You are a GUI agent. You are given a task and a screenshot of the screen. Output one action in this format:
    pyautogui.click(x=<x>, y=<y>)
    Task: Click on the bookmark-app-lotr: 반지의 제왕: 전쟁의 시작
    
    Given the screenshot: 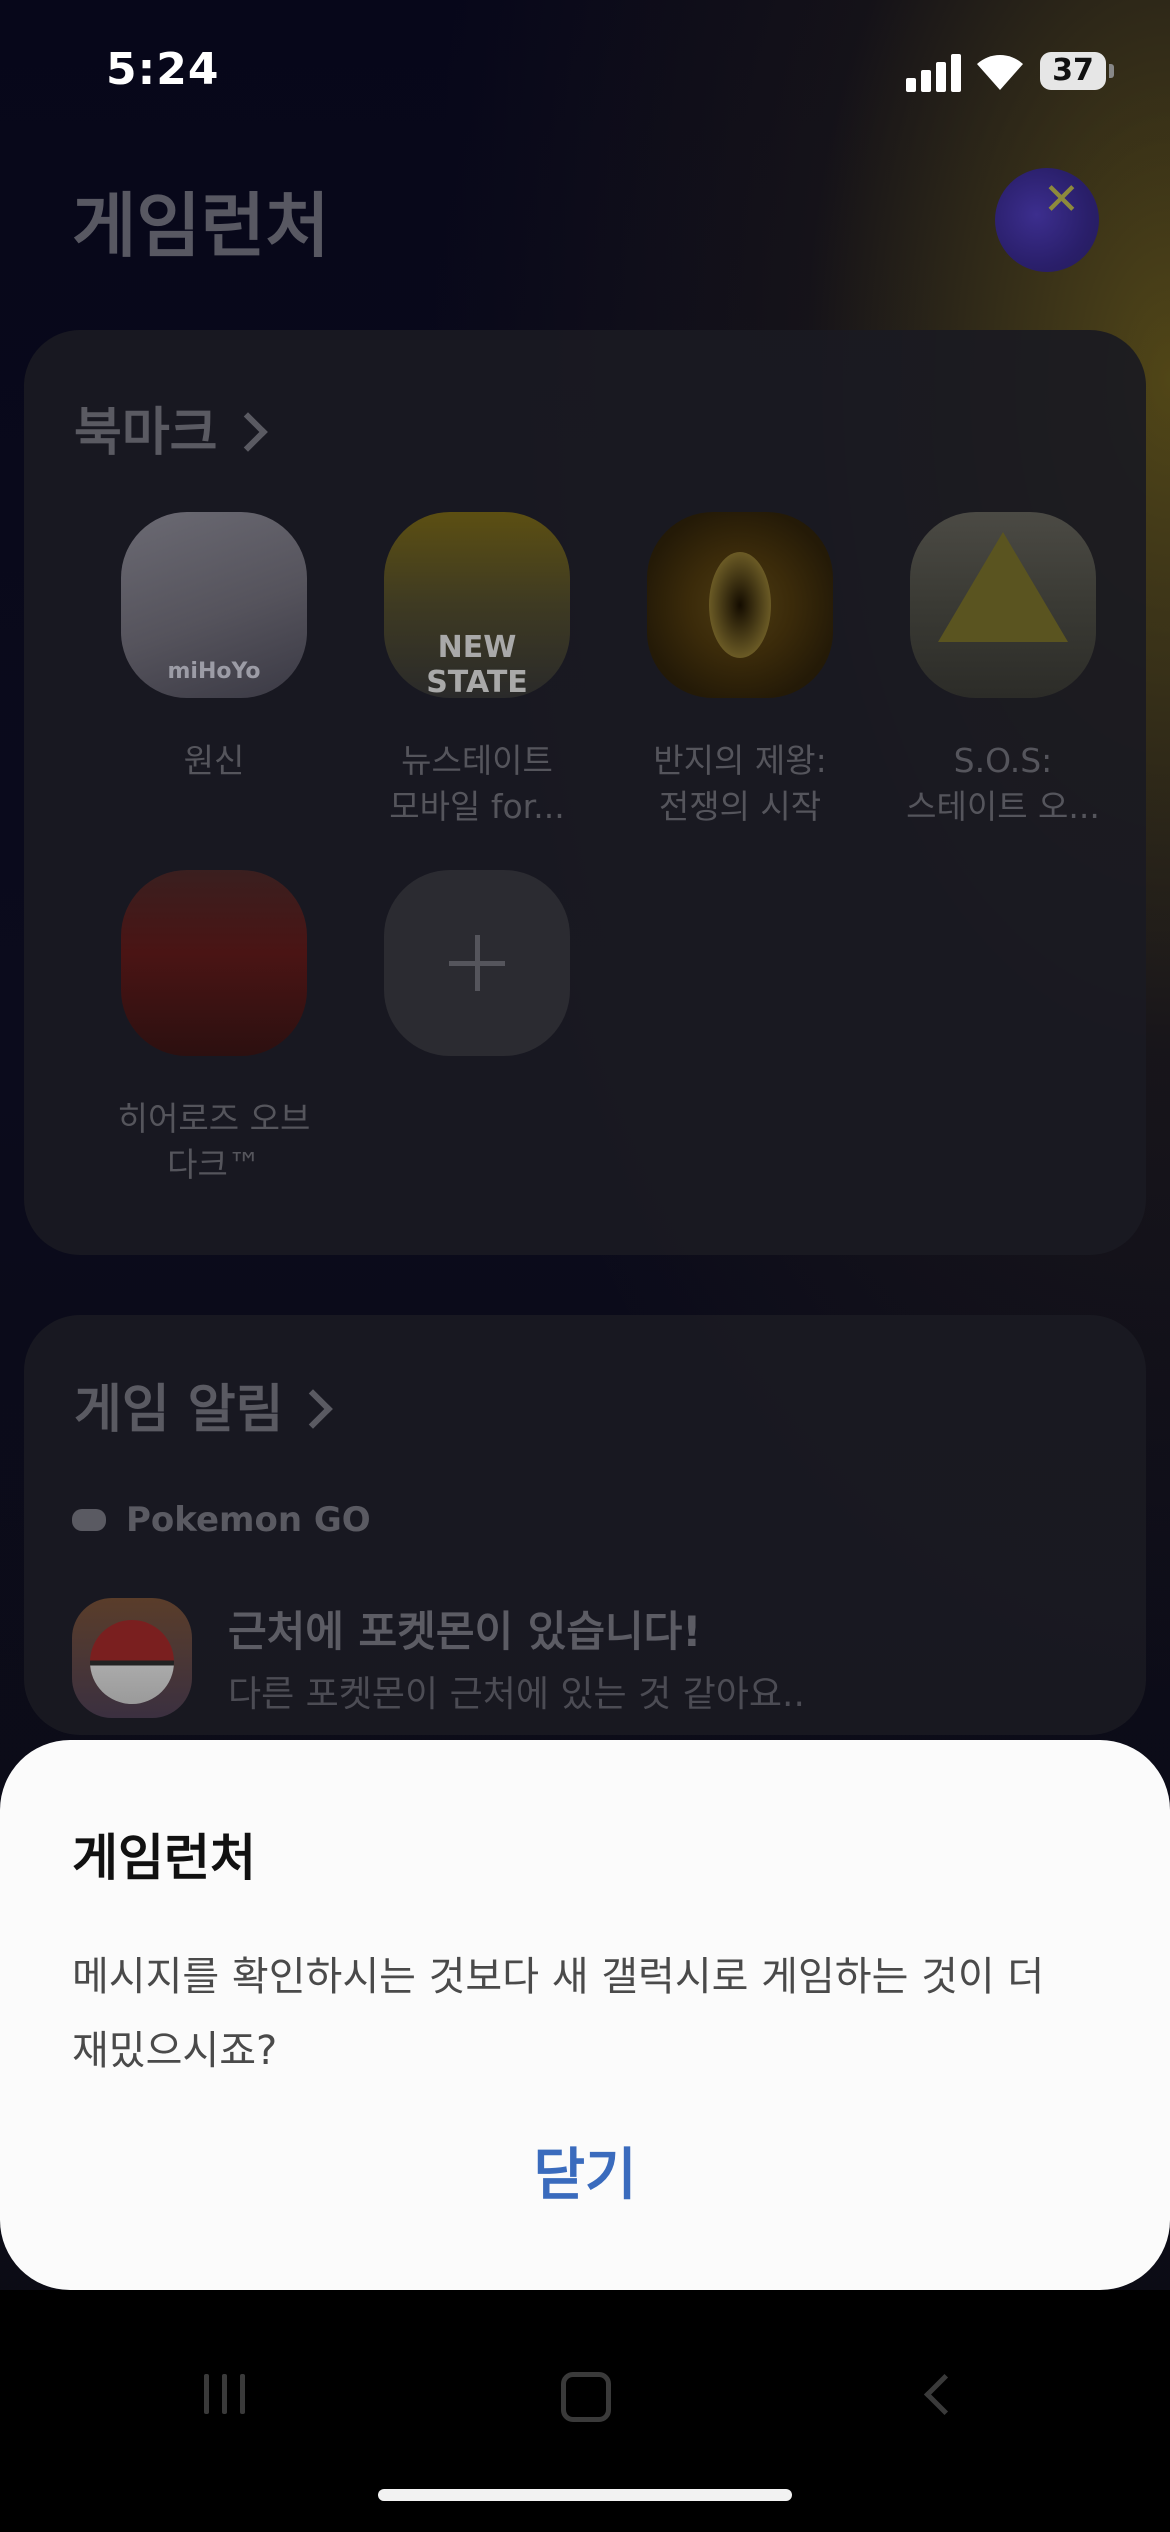 What is the action you would take?
    pyautogui.click(x=740, y=671)
    